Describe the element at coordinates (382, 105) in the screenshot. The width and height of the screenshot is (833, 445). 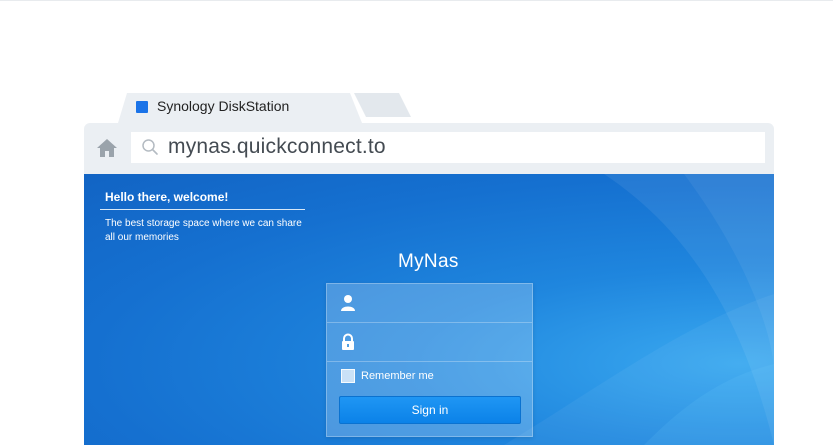
I see `new-tab-button` at that location.